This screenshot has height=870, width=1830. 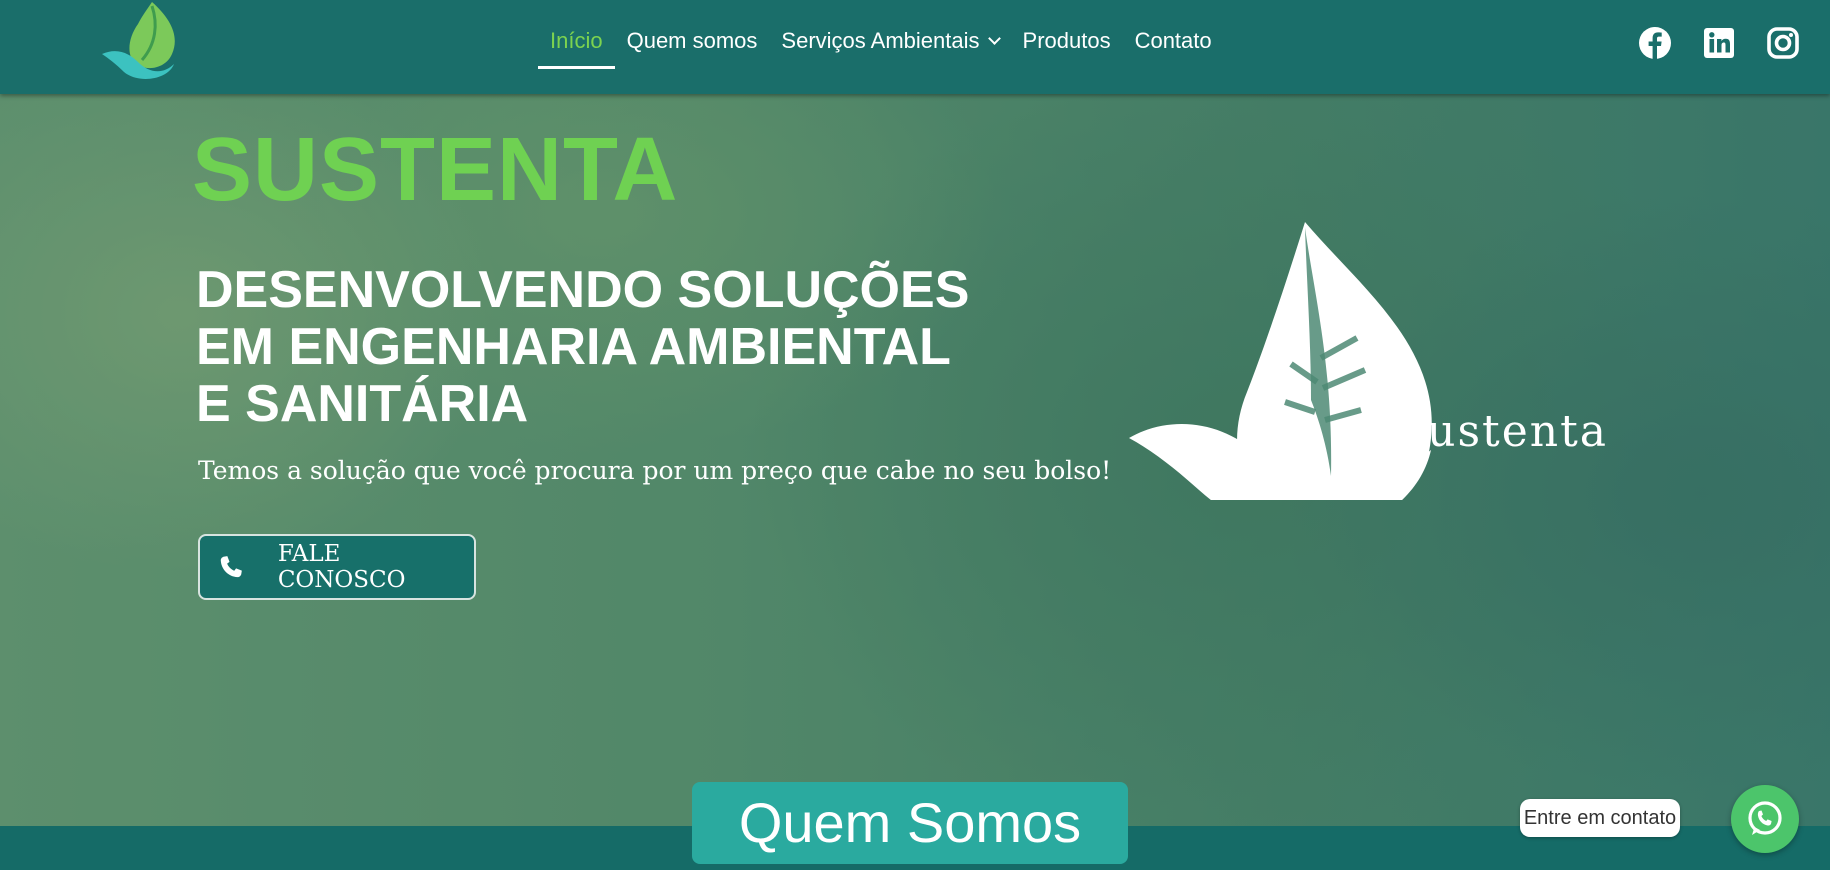 What do you see at coordinates (341, 567) in the screenshot?
I see `fale-conosco-label: FALE CONOSCO` at bounding box center [341, 567].